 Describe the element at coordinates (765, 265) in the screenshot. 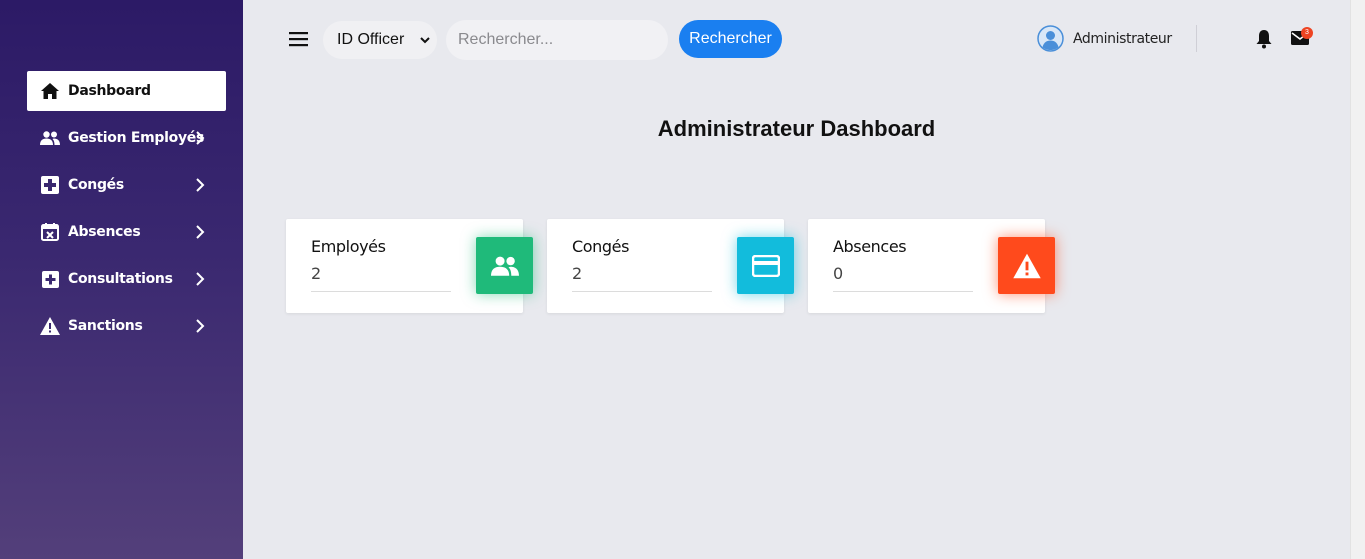

I see `credit-card-icon` at that location.